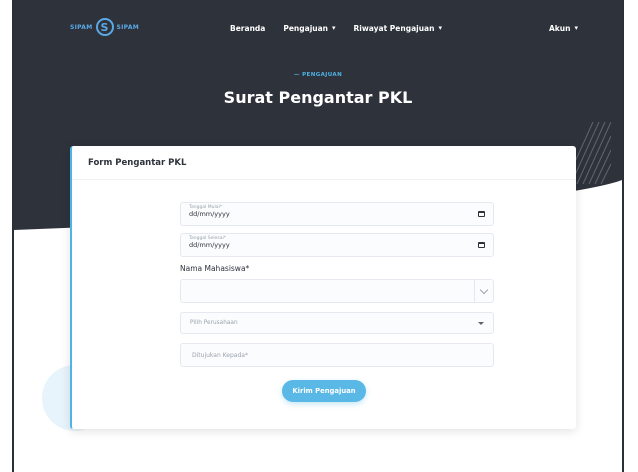 Image resolution: width=638 pixels, height=472 pixels. Describe the element at coordinates (306, 28) in the screenshot. I see `nav-pengajuan-label: Pengajuan` at that location.